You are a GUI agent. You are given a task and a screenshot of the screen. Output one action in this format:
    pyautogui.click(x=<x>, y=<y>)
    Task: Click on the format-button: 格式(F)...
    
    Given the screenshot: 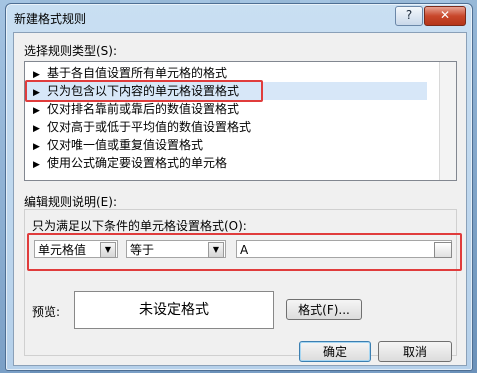 What is the action you would take?
    pyautogui.click(x=324, y=309)
    